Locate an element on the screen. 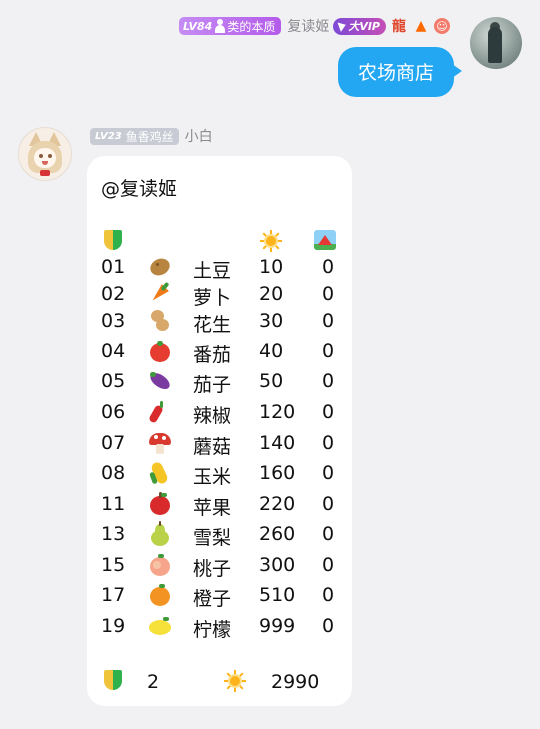 Image resolution: width=540 pixels, height=729 pixels. item-name: 蘑菇 is located at coordinates (212, 447).